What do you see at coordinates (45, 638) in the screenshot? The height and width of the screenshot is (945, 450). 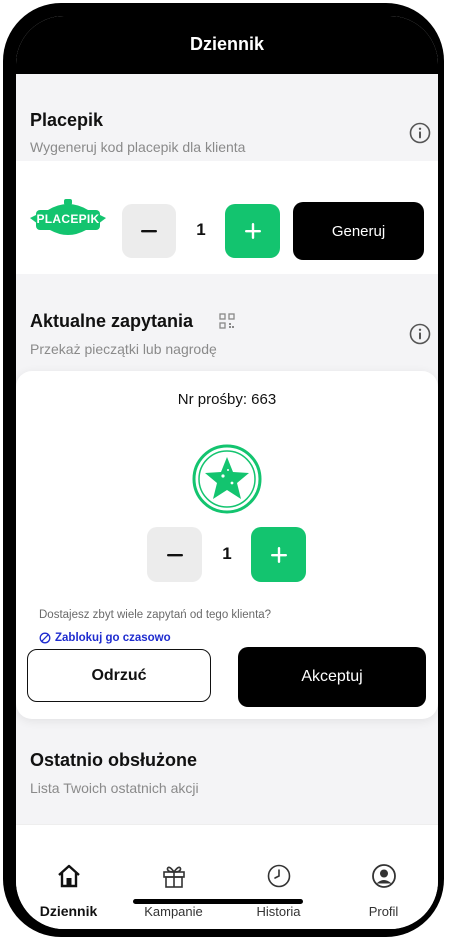 I see `block-icon` at bounding box center [45, 638].